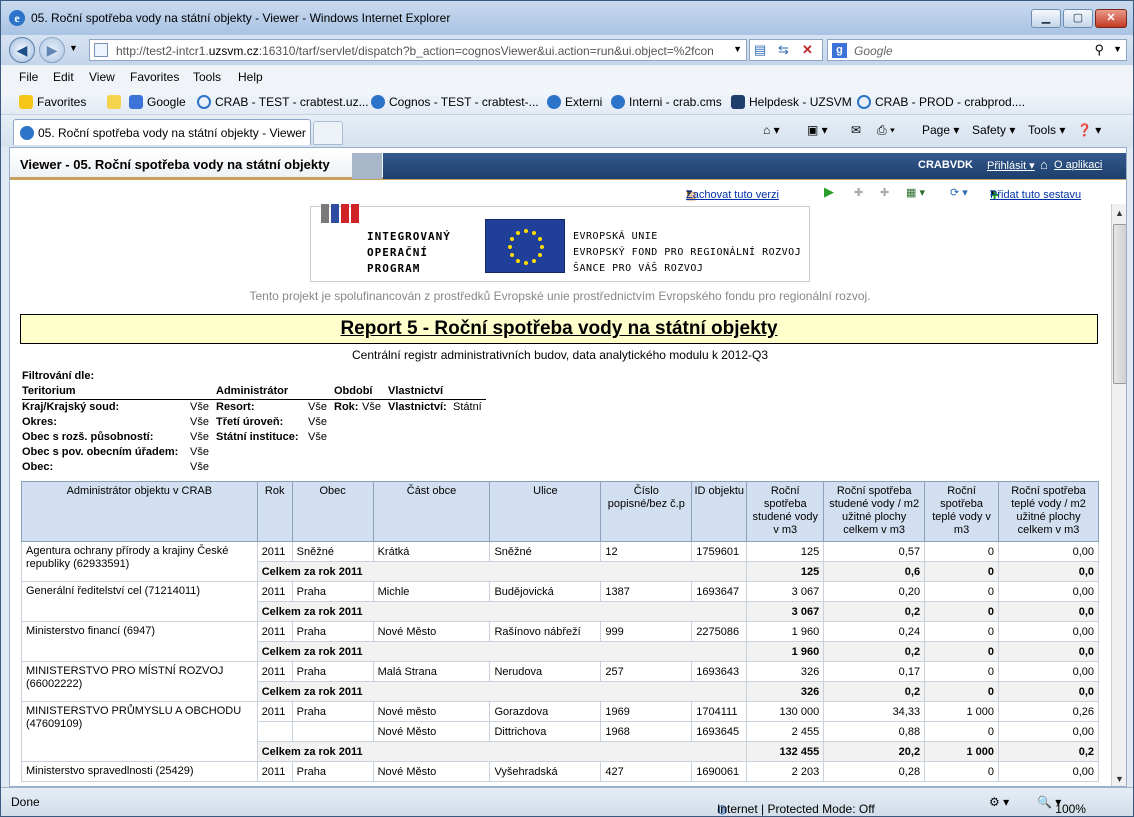 This screenshot has width=1134, height=817. I want to click on cell-studena-voda-m2: 0,28, so click(874, 771).